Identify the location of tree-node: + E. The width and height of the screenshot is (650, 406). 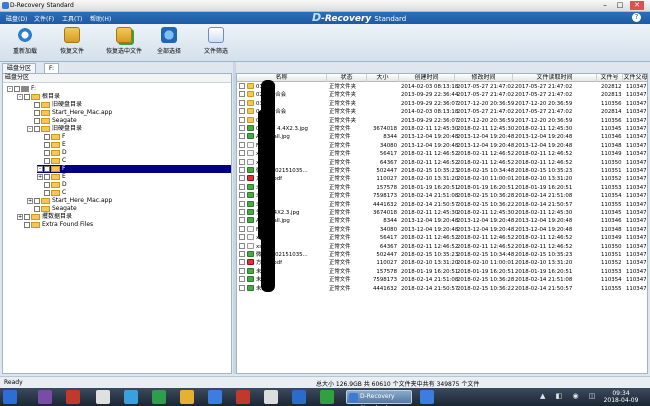
(134, 177).